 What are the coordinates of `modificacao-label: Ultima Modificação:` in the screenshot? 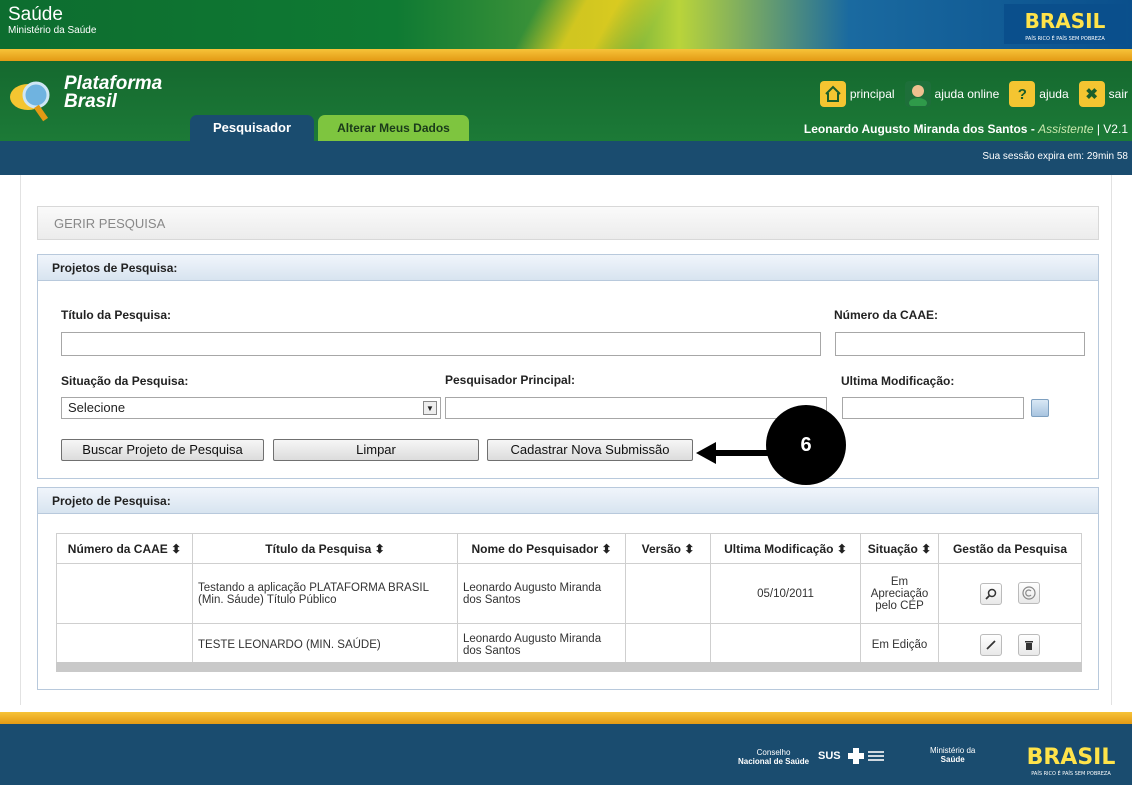 It's located at (898, 381).